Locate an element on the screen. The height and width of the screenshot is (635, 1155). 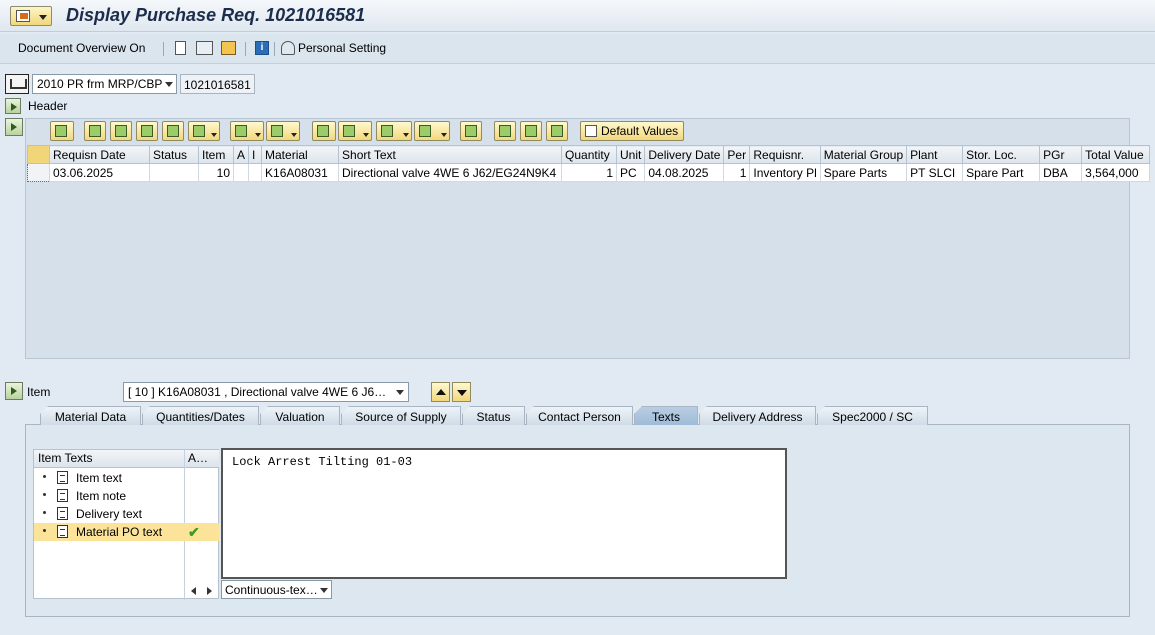
column-header: Per is located at coordinates (737, 154).